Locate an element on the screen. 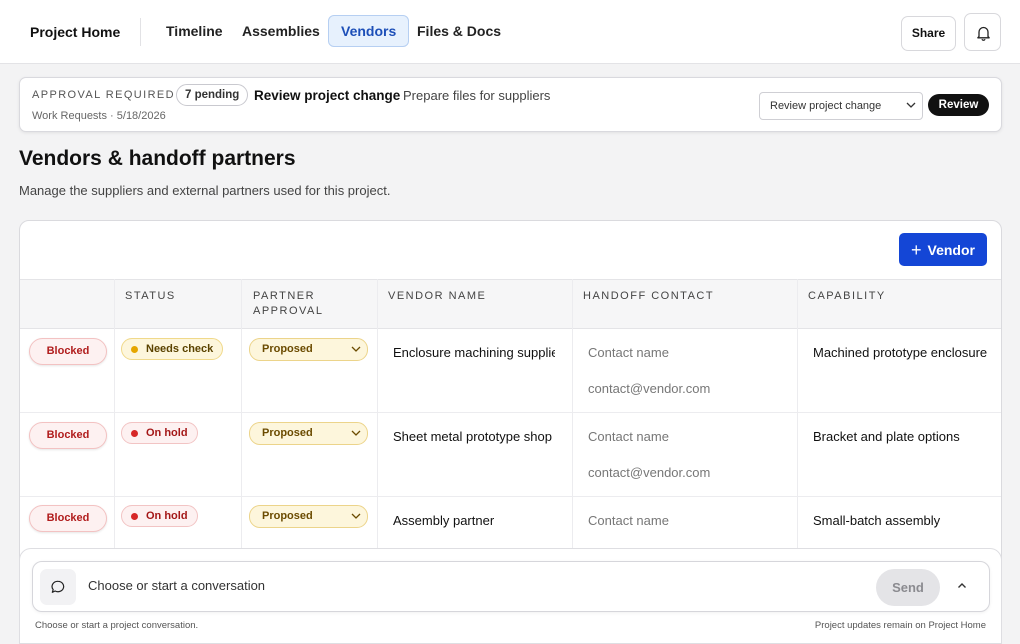 This screenshot has height=644, width=1020. share-button: Share is located at coordinates (928, 33).